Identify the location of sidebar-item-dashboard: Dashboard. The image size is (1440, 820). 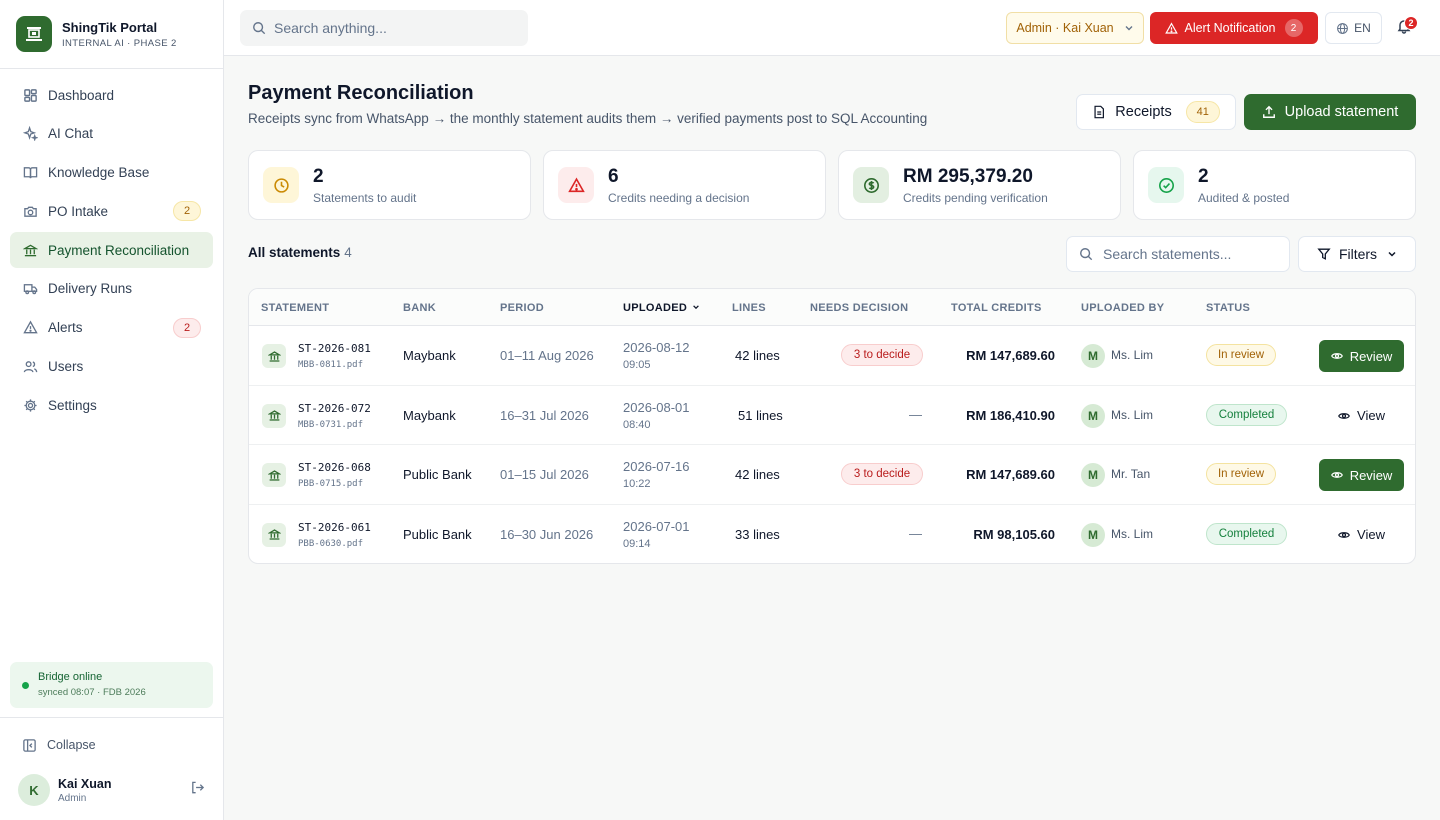
(111, 95).